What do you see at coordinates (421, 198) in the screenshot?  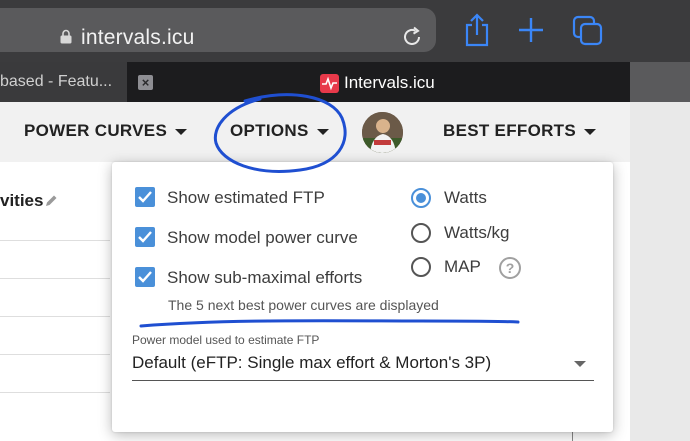 I see `watts-radio` at bounding box center [421, 198].